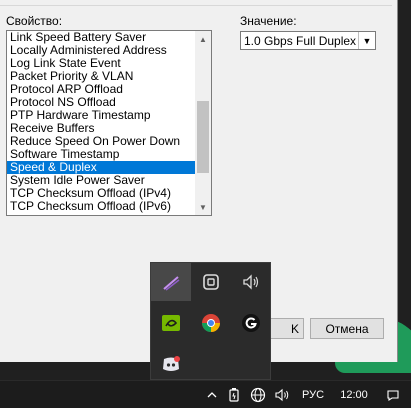  What do you see at coordinates (294, 328) in the screenshot?
I see `ok-button-label: K` at bounding box center [294, 328].